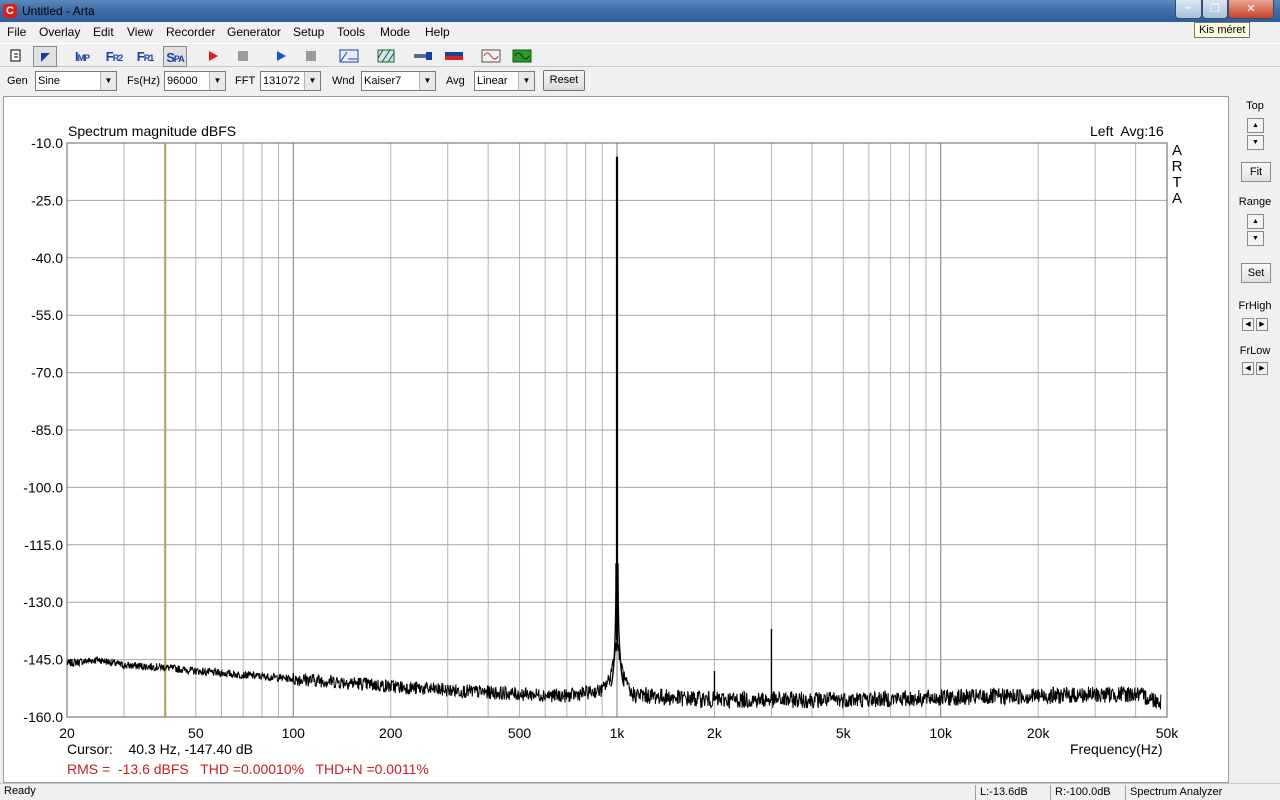 The height and width of the screenshot is (800, 1280). I want to click on top-up-button: ▲, so click(1255, 125).